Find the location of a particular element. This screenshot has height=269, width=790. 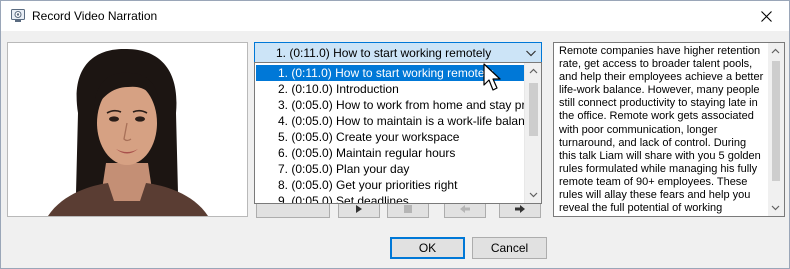

chevron-down-icon is located at coordinates (531, 53).